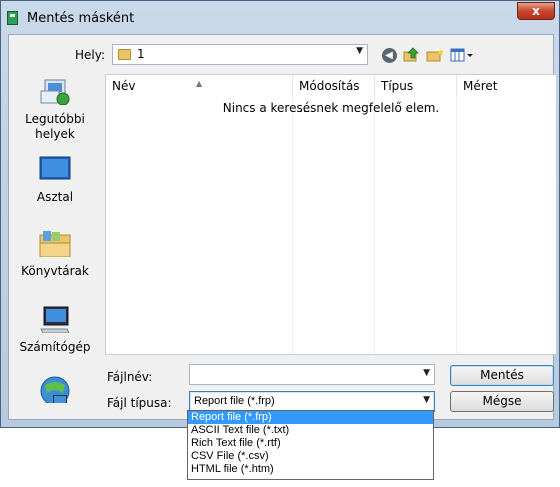  Describe the element at coordinates (331, 108) in the screenshot. I see `empty-list-message: Nincs a keresésnek megfelelő elem.` at that location.